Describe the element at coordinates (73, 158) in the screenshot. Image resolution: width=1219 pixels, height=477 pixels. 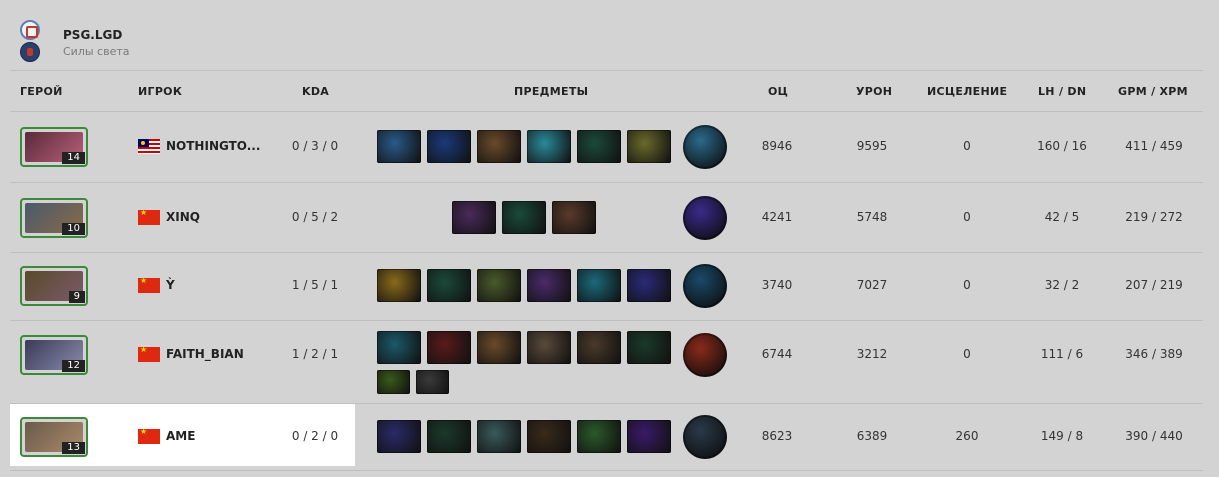
I see `hero-level: 14` at that location.